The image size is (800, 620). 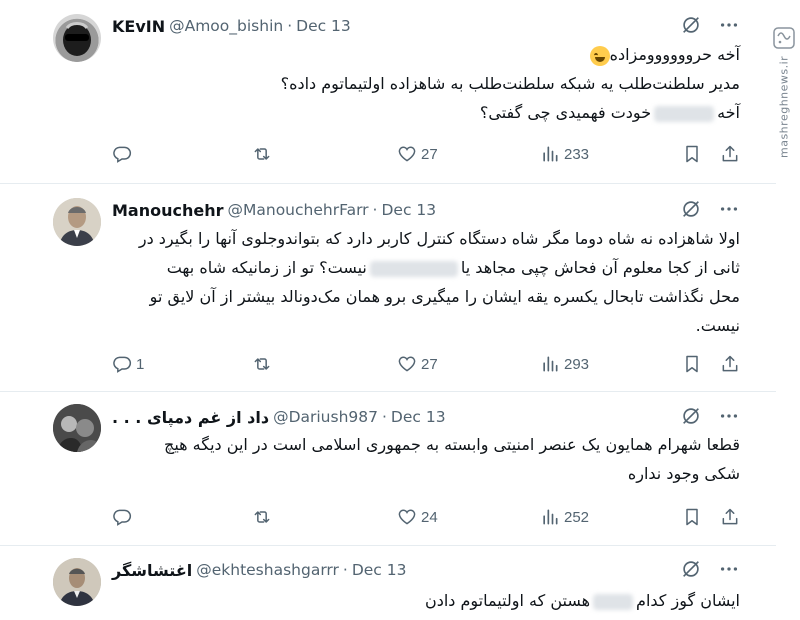 I want to click on display-name: Manouchehr, so click(x=168, y=210).